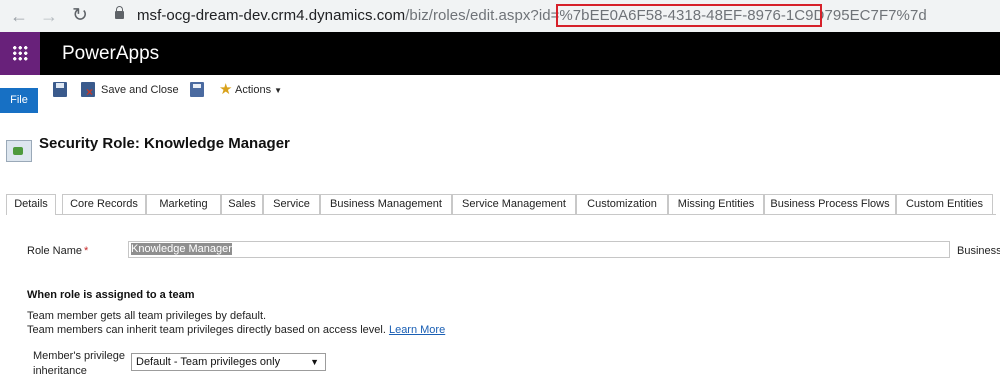  I want to click on url-host: msf-ocg-dream-dev.crm4.dynamics.com, so click(271, 15).